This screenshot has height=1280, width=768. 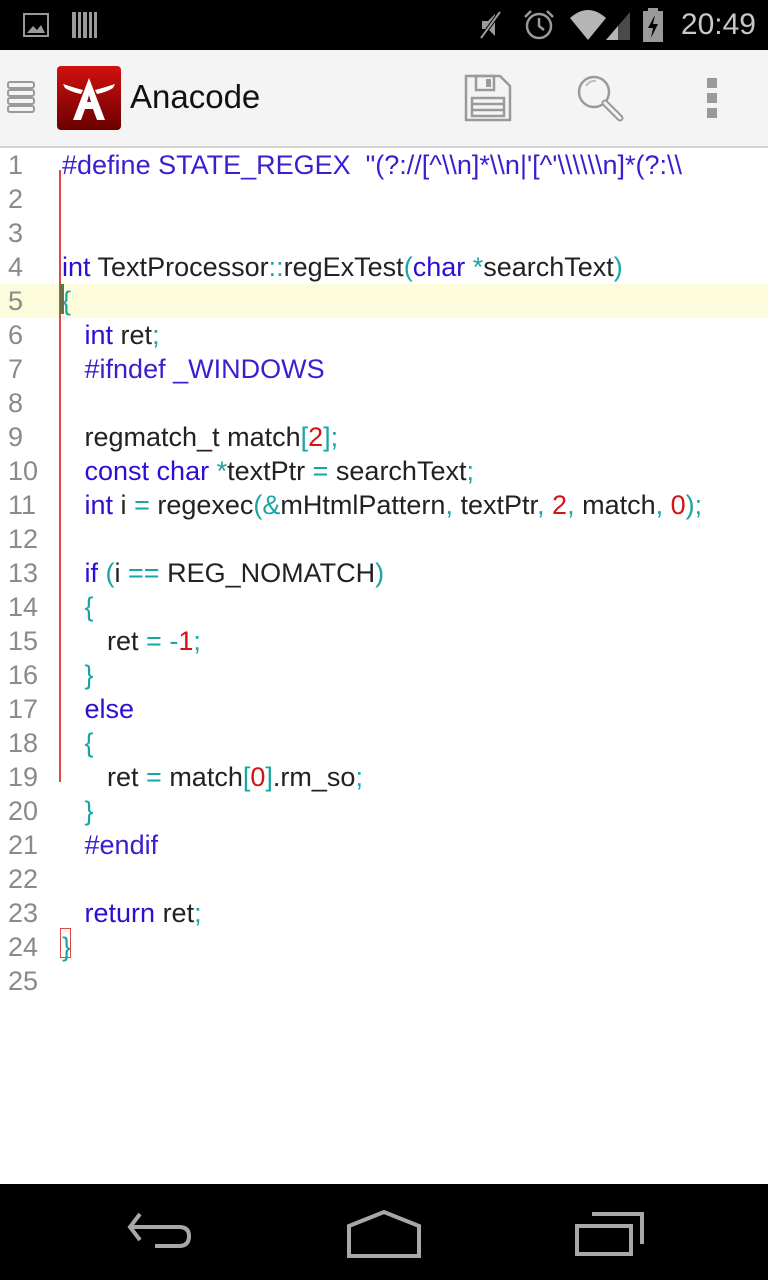 I want to click on floppy-disk-icon, so click(x=488, y=98).